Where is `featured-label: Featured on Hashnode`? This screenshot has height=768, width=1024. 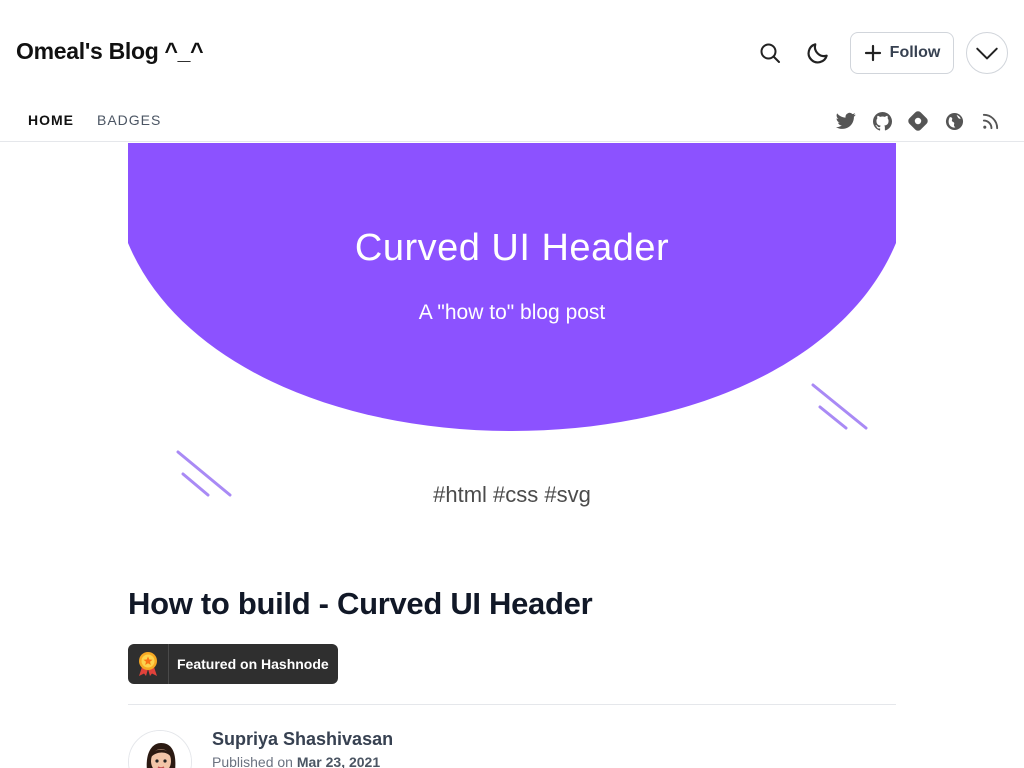
featured-label: Featured on Hashnode is located at coordinates (253, 664).